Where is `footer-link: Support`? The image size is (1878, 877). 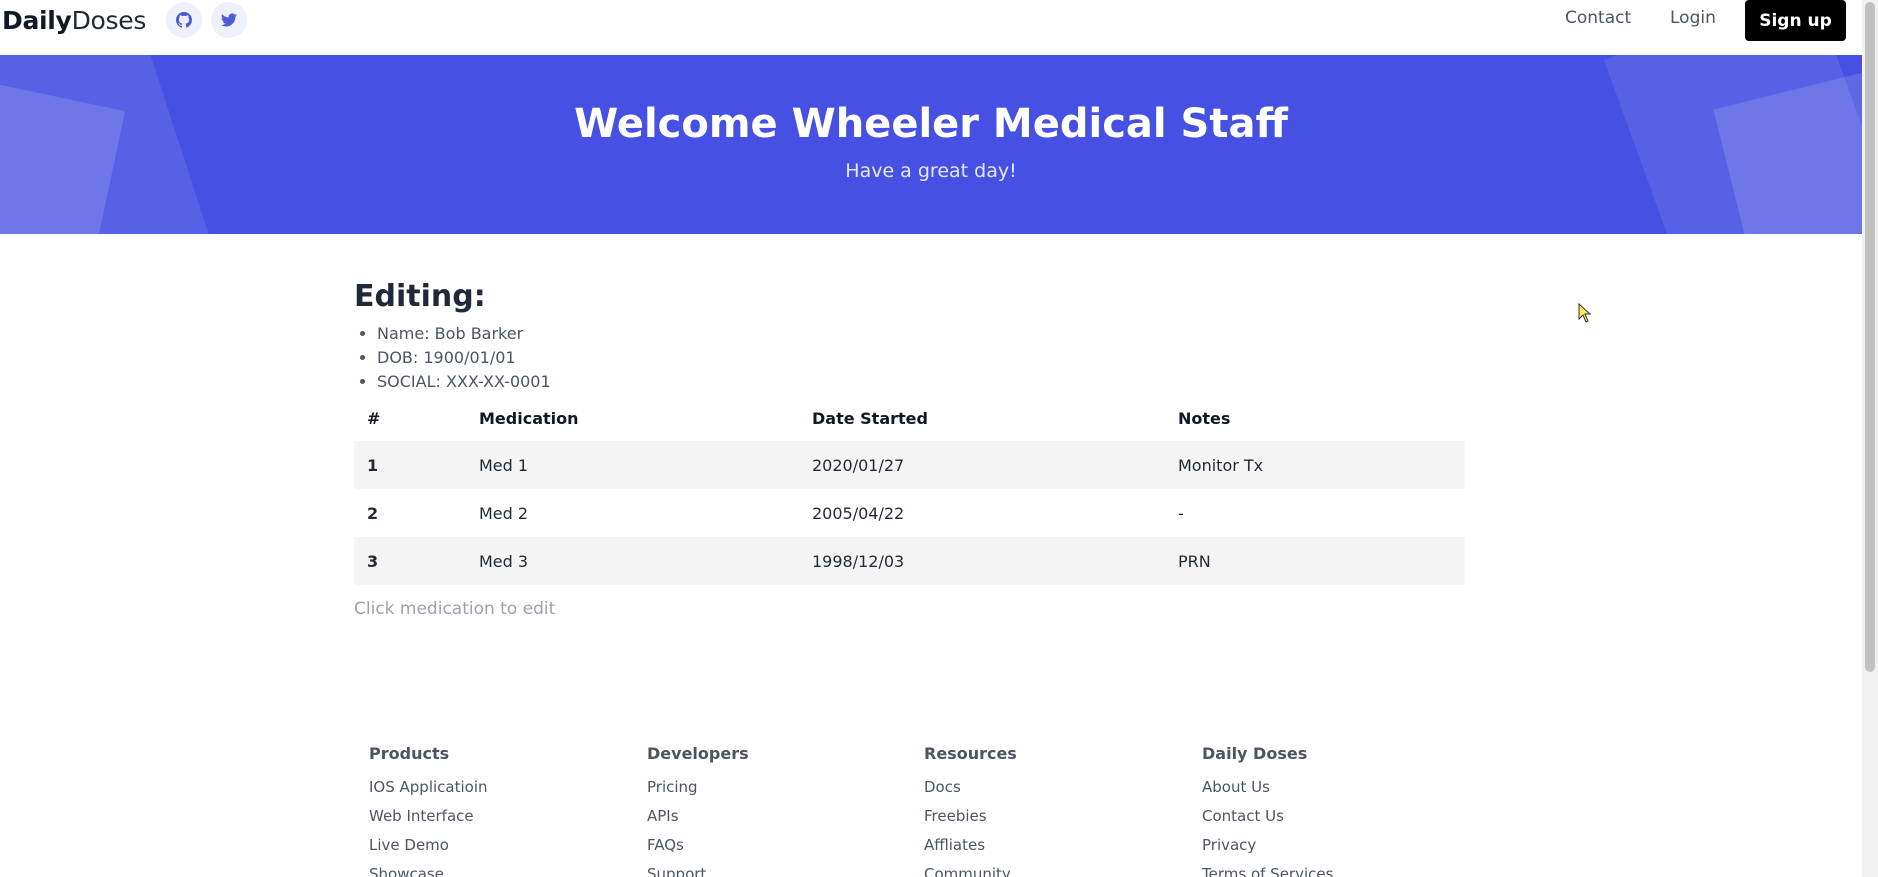
footer-link: Support is located at coordinates (698, 871).